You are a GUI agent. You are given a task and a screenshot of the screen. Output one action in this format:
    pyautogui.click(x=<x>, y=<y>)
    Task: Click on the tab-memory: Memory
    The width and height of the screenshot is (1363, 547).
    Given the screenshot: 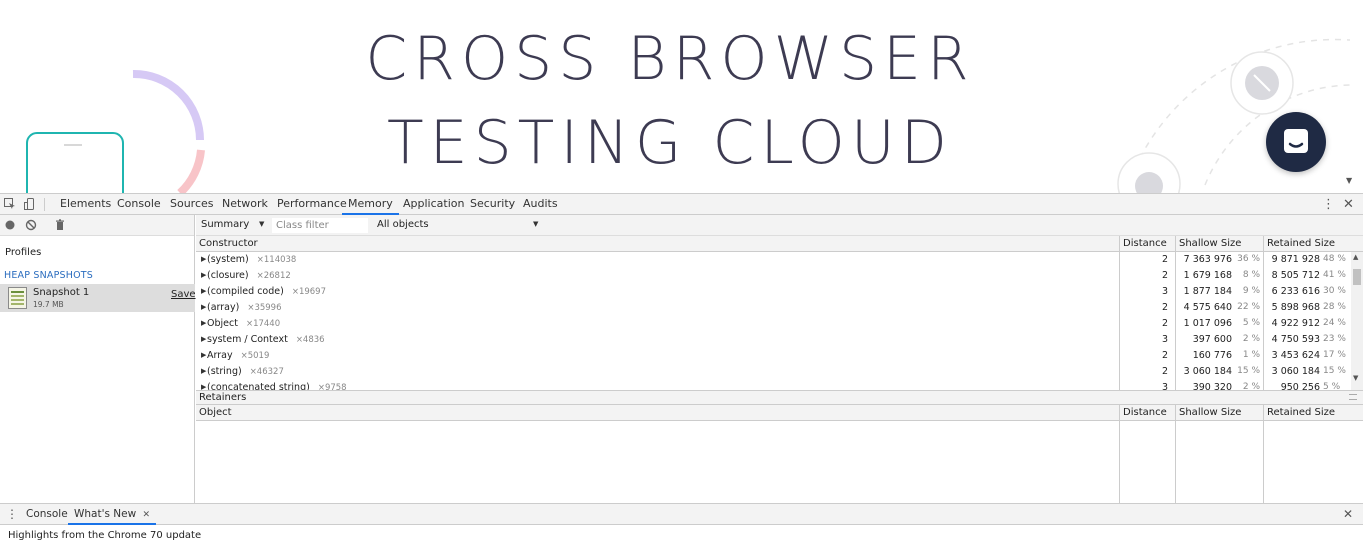 What is the action you would take?
    pyautogui.click(x=370, y=204)
    